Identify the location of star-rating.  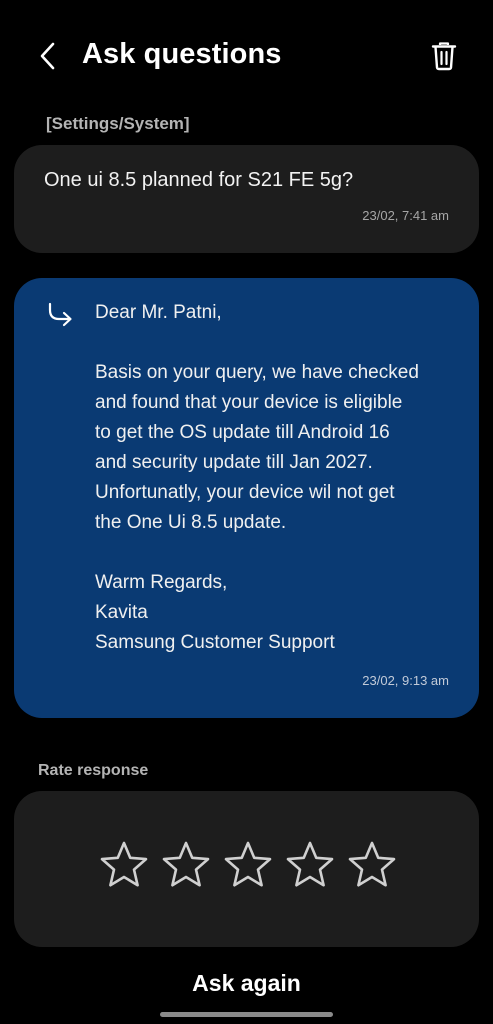
(247, 864).